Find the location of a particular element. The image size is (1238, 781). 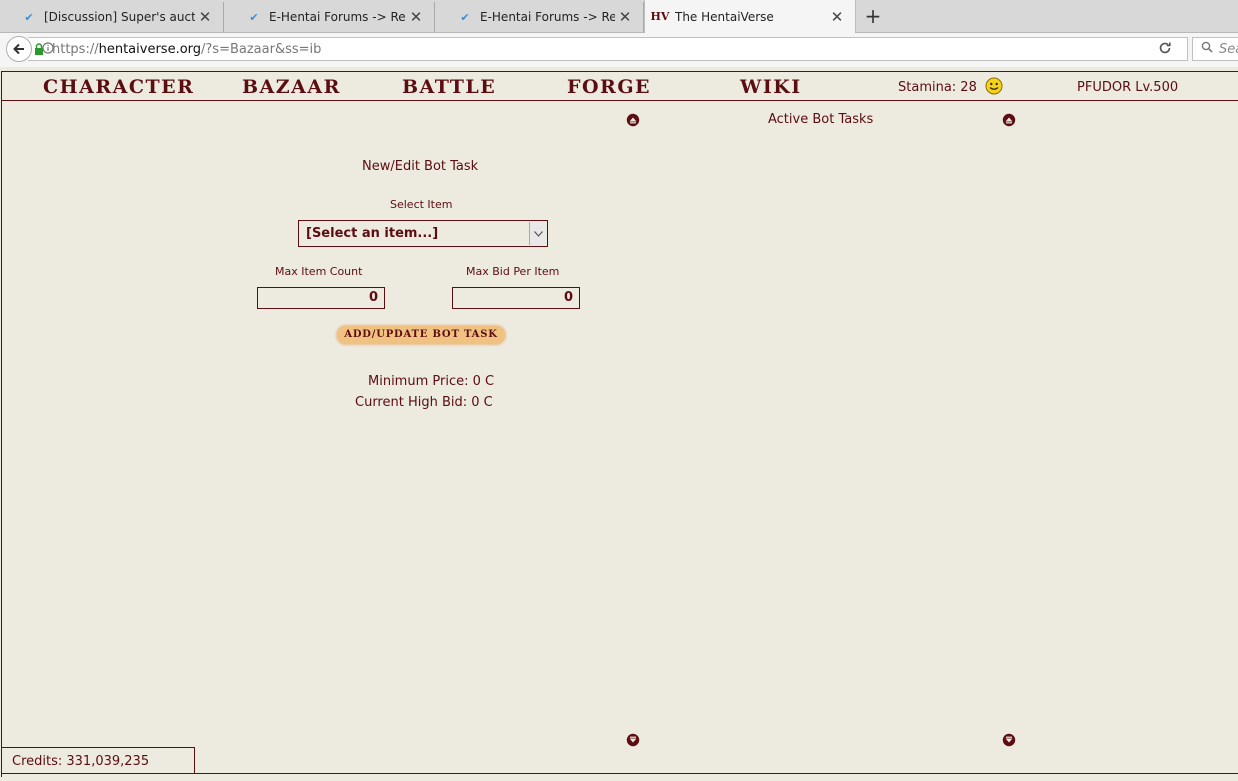

max-bid-per-item-label: Max Bid Per Item is located at coordinates (513, 271).